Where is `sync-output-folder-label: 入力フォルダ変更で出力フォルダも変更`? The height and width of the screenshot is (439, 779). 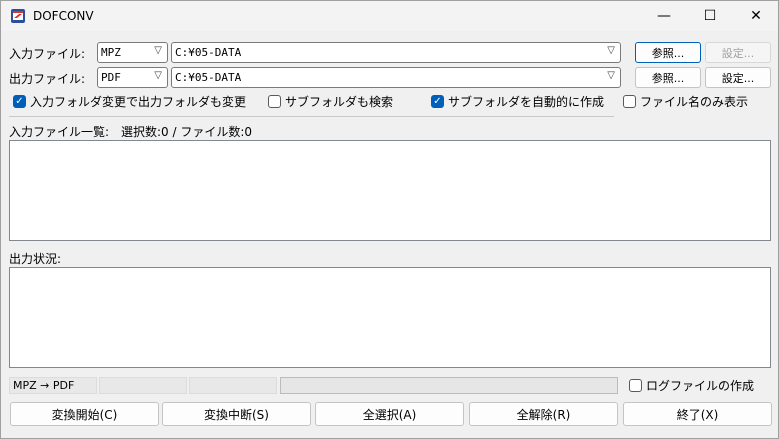
sync-output-folder-label: 入力フォルダ変更で出力フォルダも変更 is located at coordinates (138, 101).